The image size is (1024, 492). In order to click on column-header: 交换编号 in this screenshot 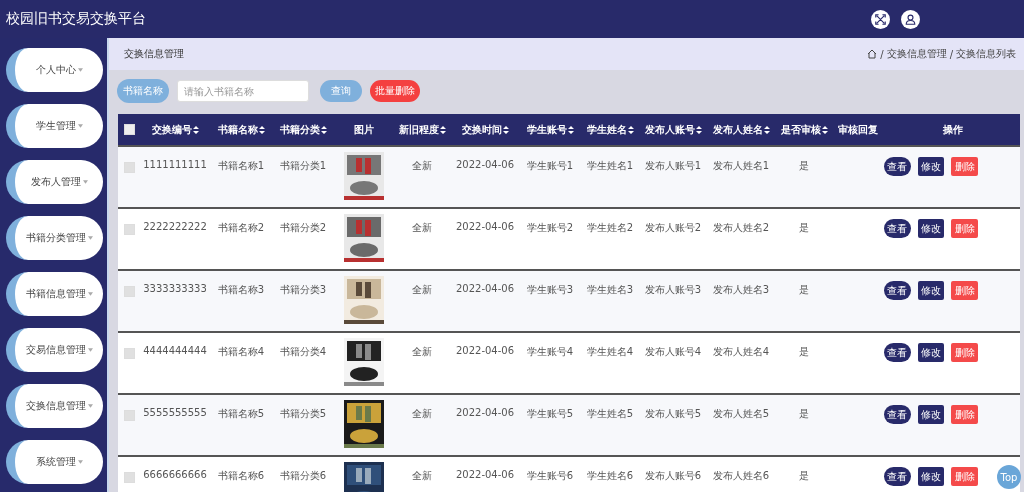, I will do `click(175, 129)`.